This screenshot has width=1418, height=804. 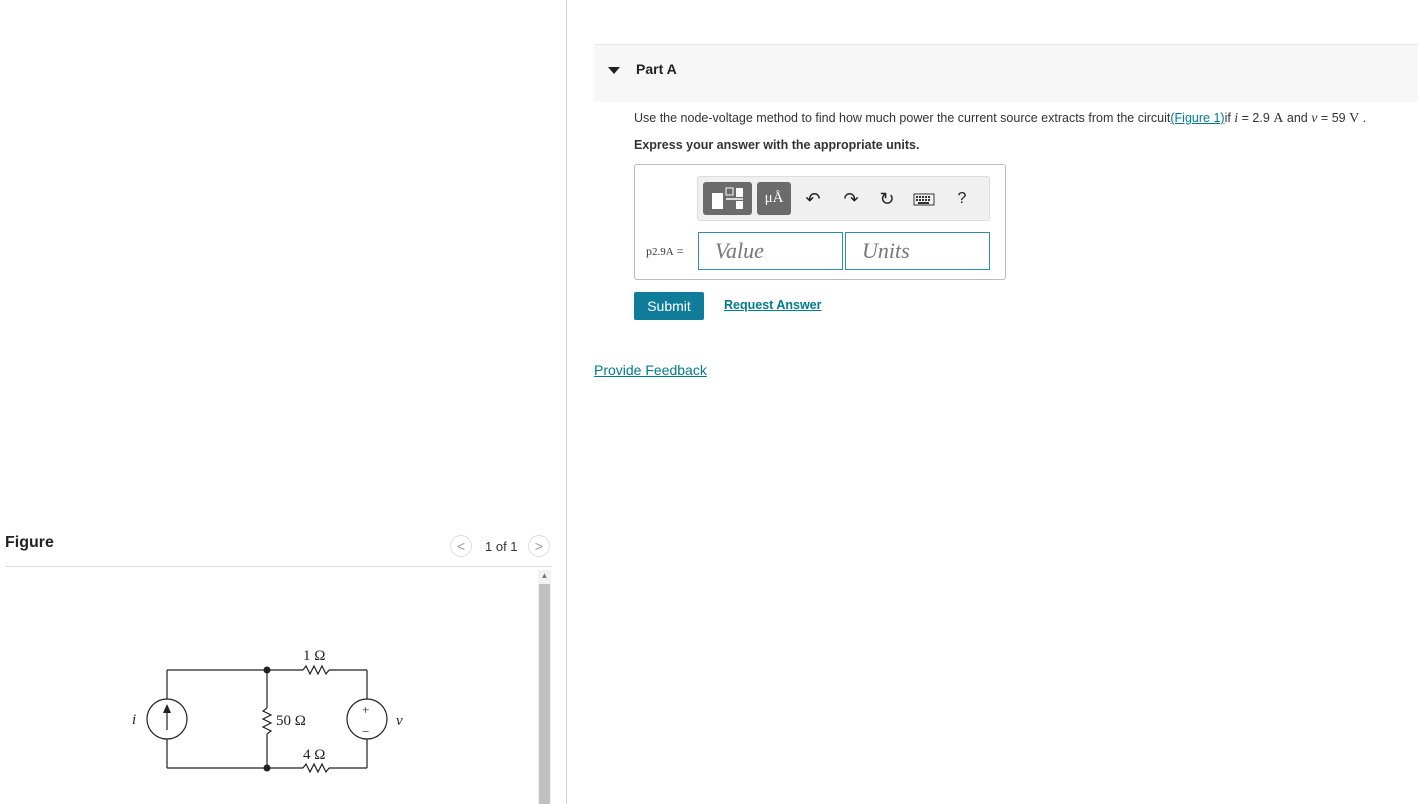 I want to click on circuit-diagram: i 1 Ω 50 Ω 4 Ω v + −, so click(x=267, y=711).